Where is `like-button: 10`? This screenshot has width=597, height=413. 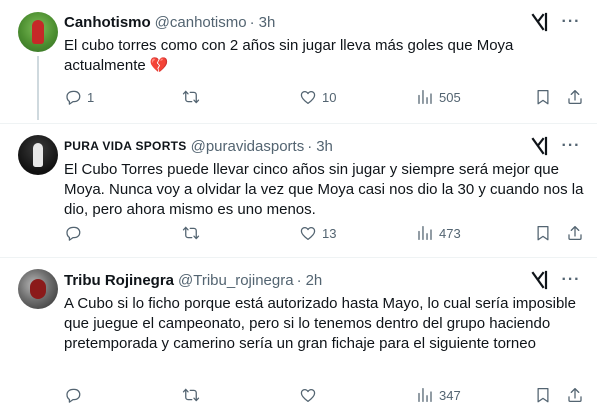 like-button: 10 is located at coordinates (317, 97).